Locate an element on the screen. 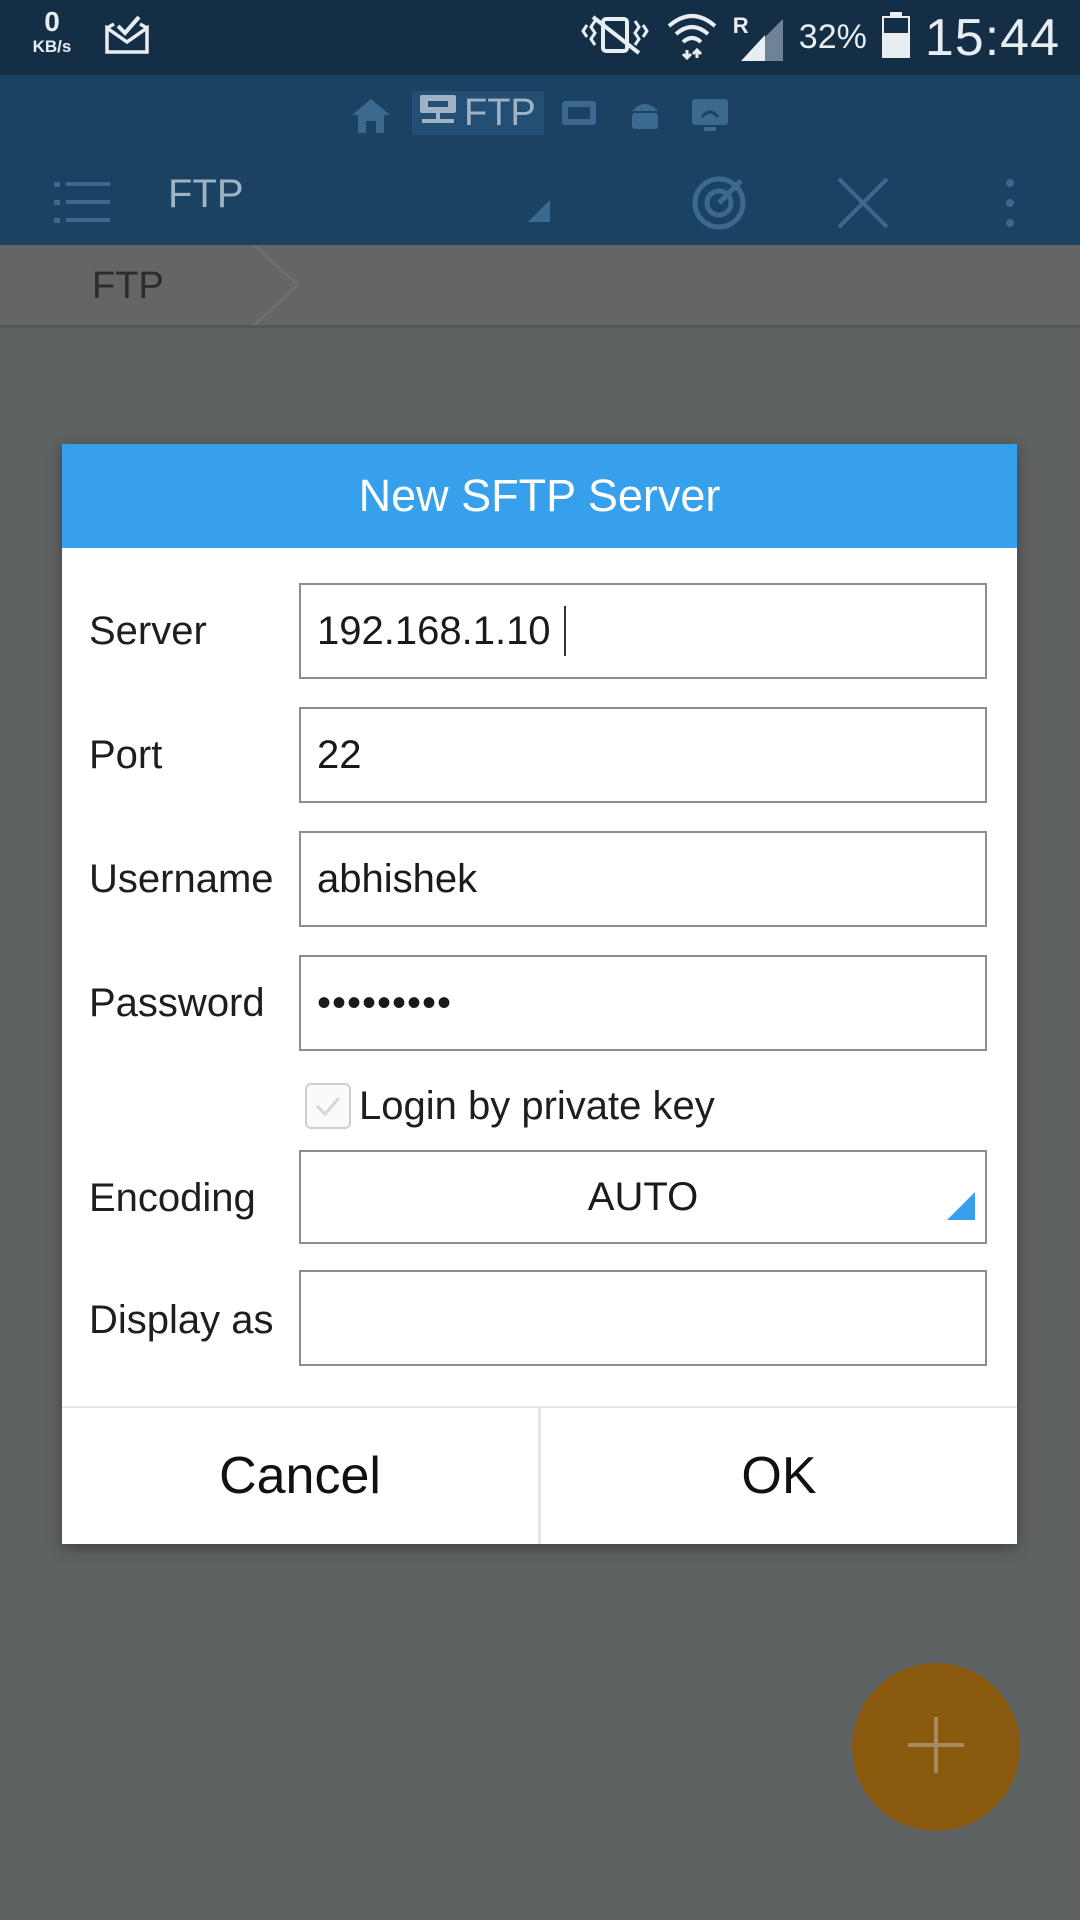  tab-ftp: FTP is located at coordinates (478, 113).